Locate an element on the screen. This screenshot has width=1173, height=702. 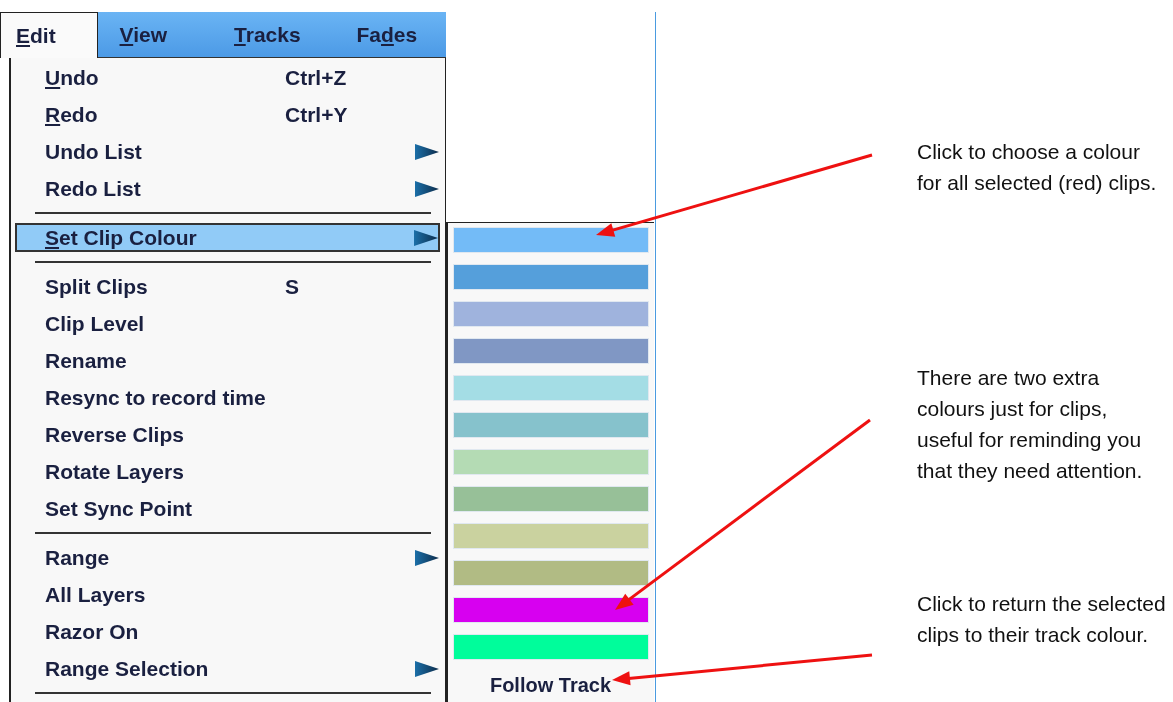
shortcut-label: Ctrl+Y is located at coordinates (316, 114).